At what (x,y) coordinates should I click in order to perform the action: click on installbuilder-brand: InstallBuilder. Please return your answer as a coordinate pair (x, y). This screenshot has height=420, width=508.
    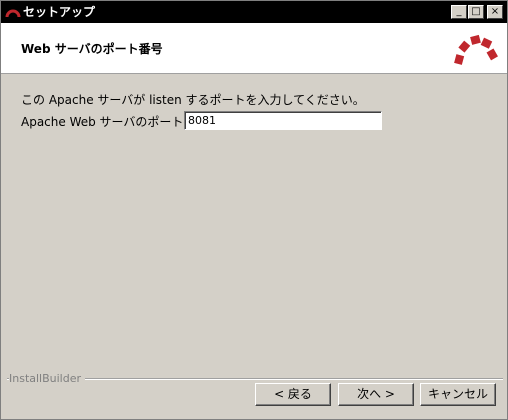
    Looking at the image, I should click on (47, 378).